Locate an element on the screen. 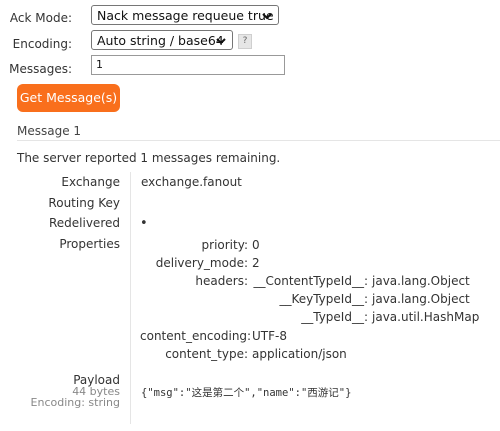 This screenshot has height=431, width=500. help-icon: ? is located at coordinates (245, 41).